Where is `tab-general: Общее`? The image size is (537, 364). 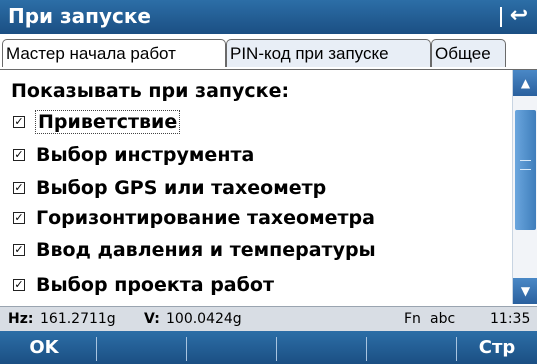
tab-general: Общее is located at coordinates (468, 53).